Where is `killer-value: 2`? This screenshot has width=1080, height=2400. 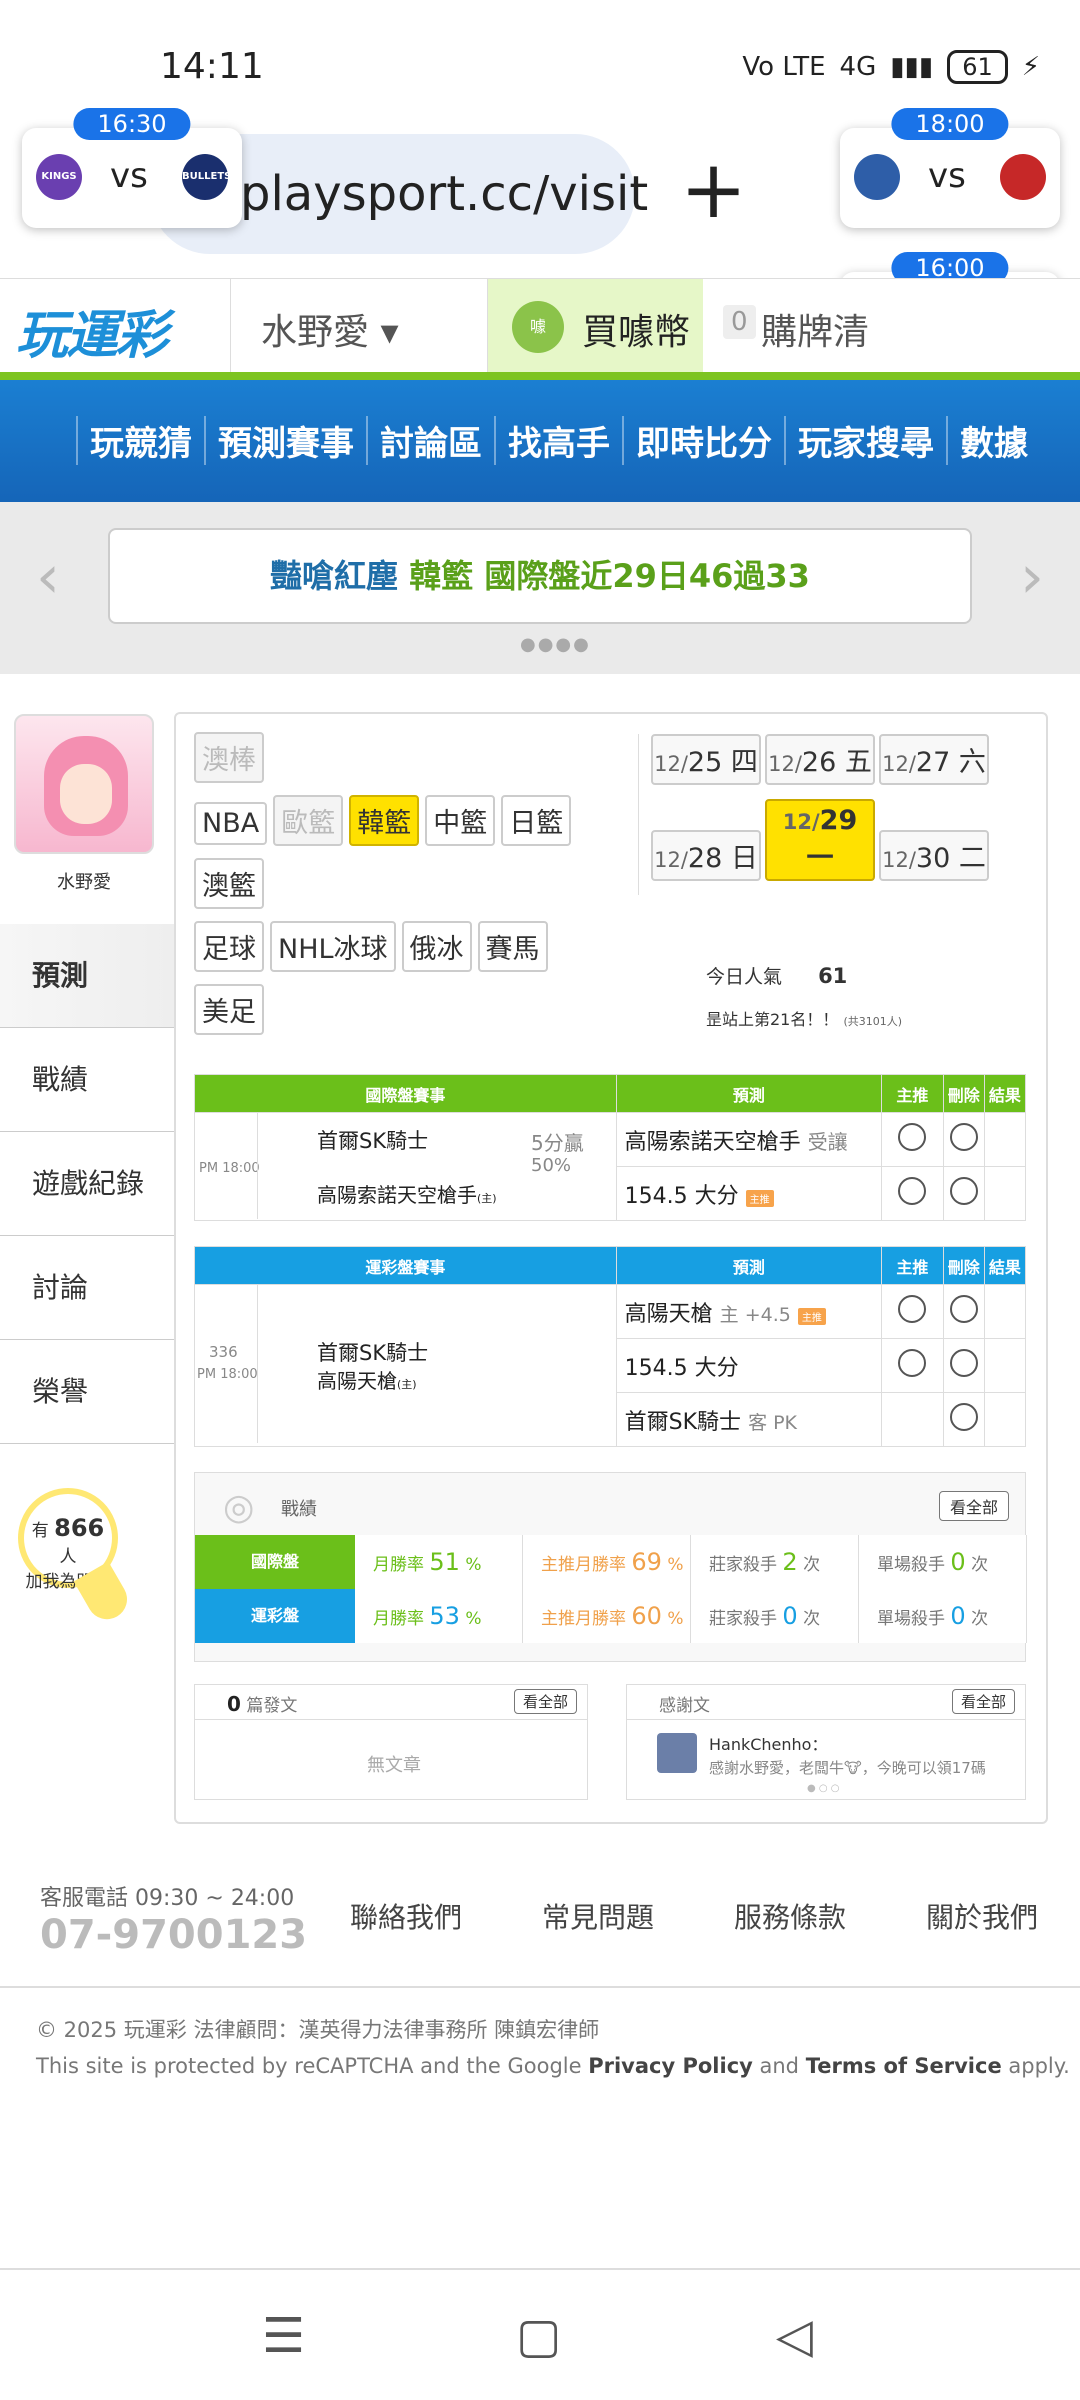 killer-value: 2 is located at coordinates (790, 1562).